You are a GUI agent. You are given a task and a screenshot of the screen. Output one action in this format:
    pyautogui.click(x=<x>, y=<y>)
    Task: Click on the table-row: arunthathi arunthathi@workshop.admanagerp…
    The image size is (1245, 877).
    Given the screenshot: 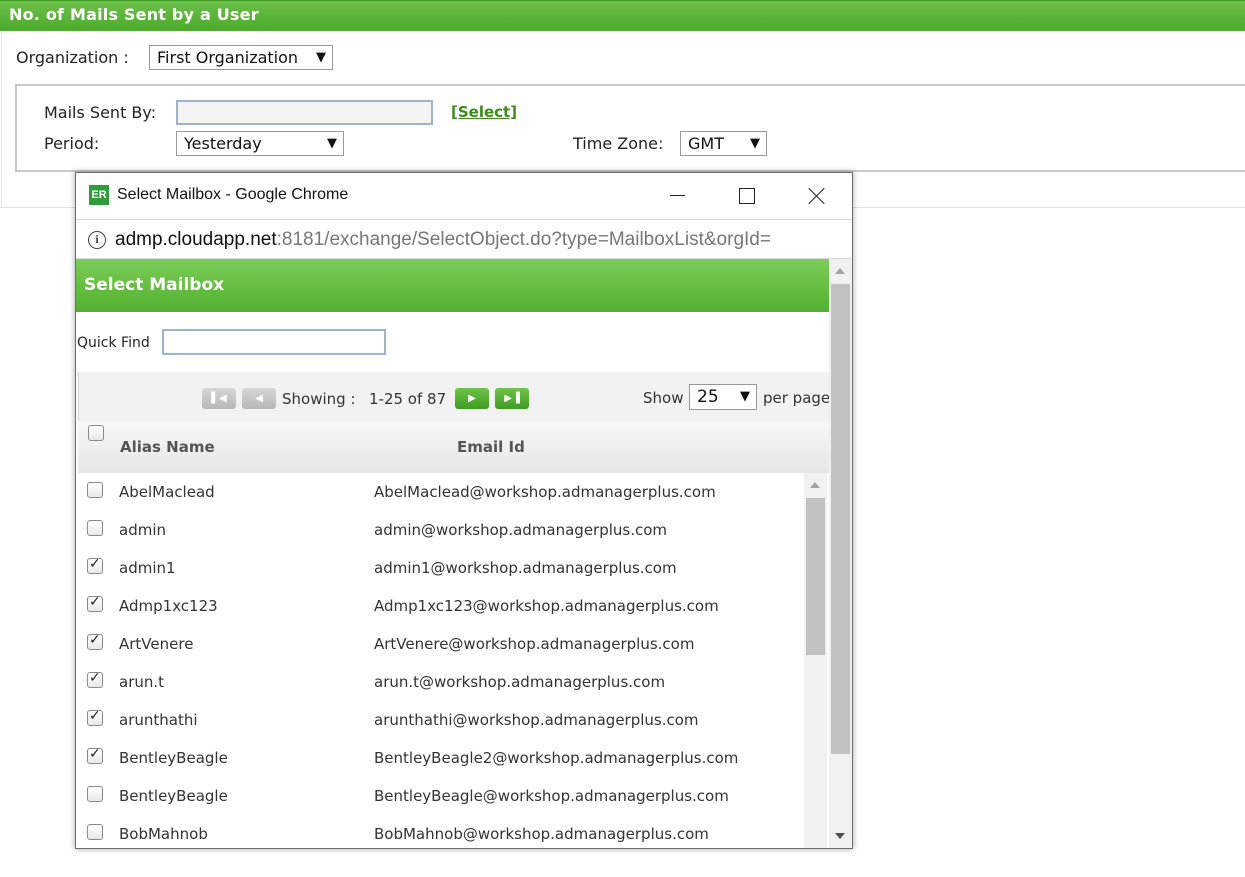 What is the action you would take?
    pyautogui.click(x=440, y=720)
    